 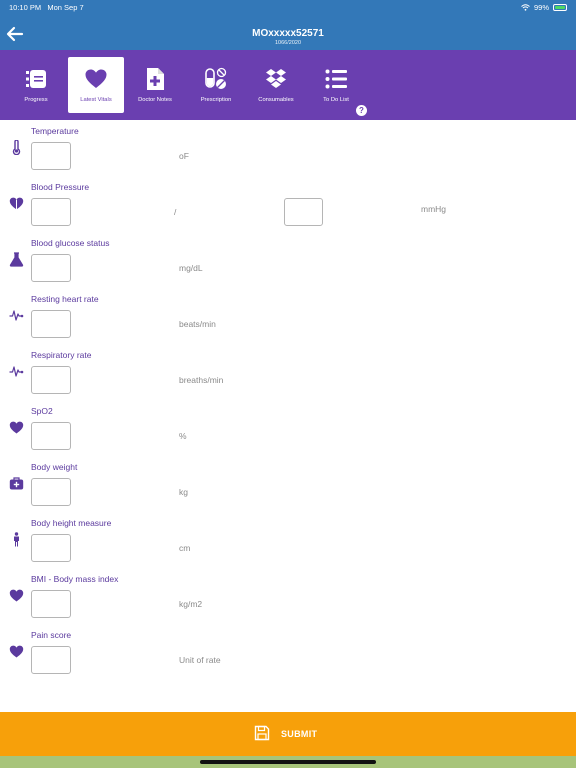 What do you see at coordinates (288, 260) in the screenshot?
I see `vital-row-blood-glucose: Blood glucose status mg/dL` at bounding box center [288, 260].